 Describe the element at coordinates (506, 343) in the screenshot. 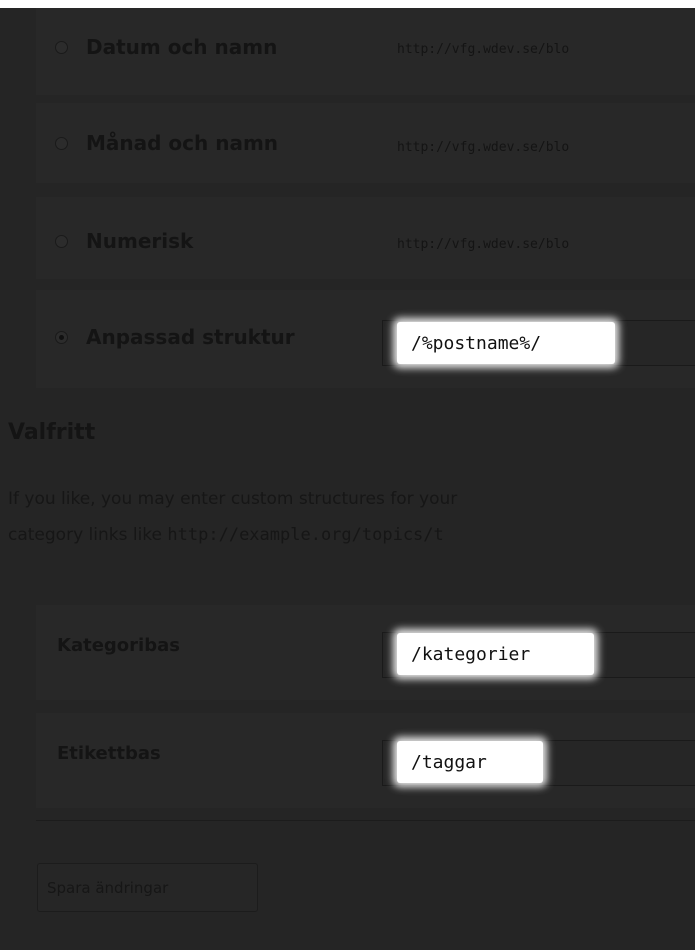

I see `custom-structure-input: /%postname%/` at that location.